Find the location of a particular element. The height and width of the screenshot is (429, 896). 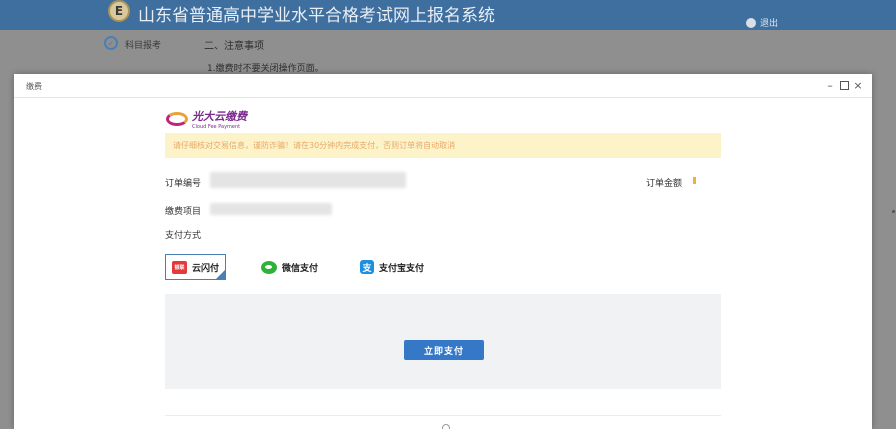

check-icon: ✓ is located at coordinates (111, 43).